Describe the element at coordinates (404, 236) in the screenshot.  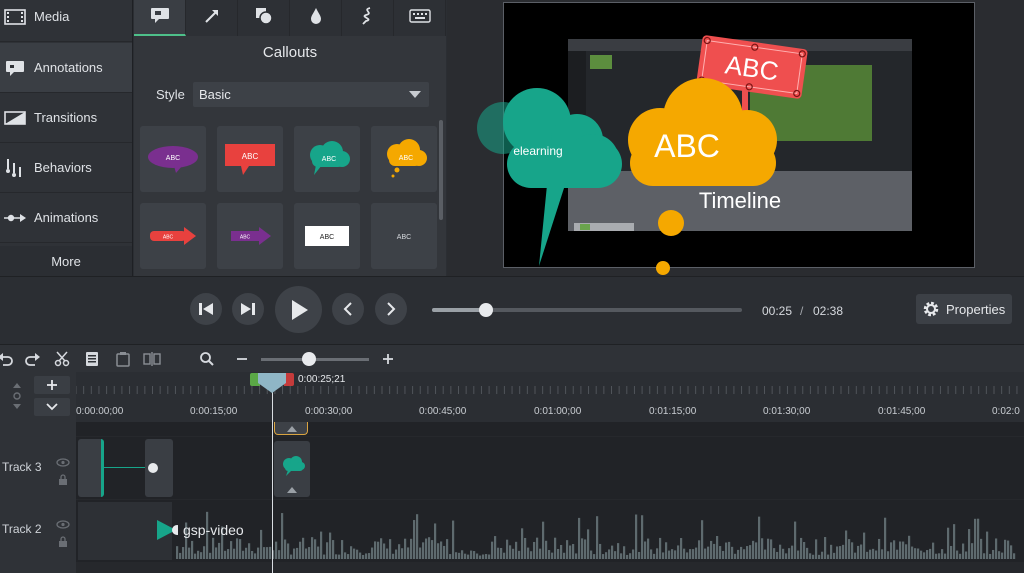
I see `callout-tile-text-only: ABC` at that location.